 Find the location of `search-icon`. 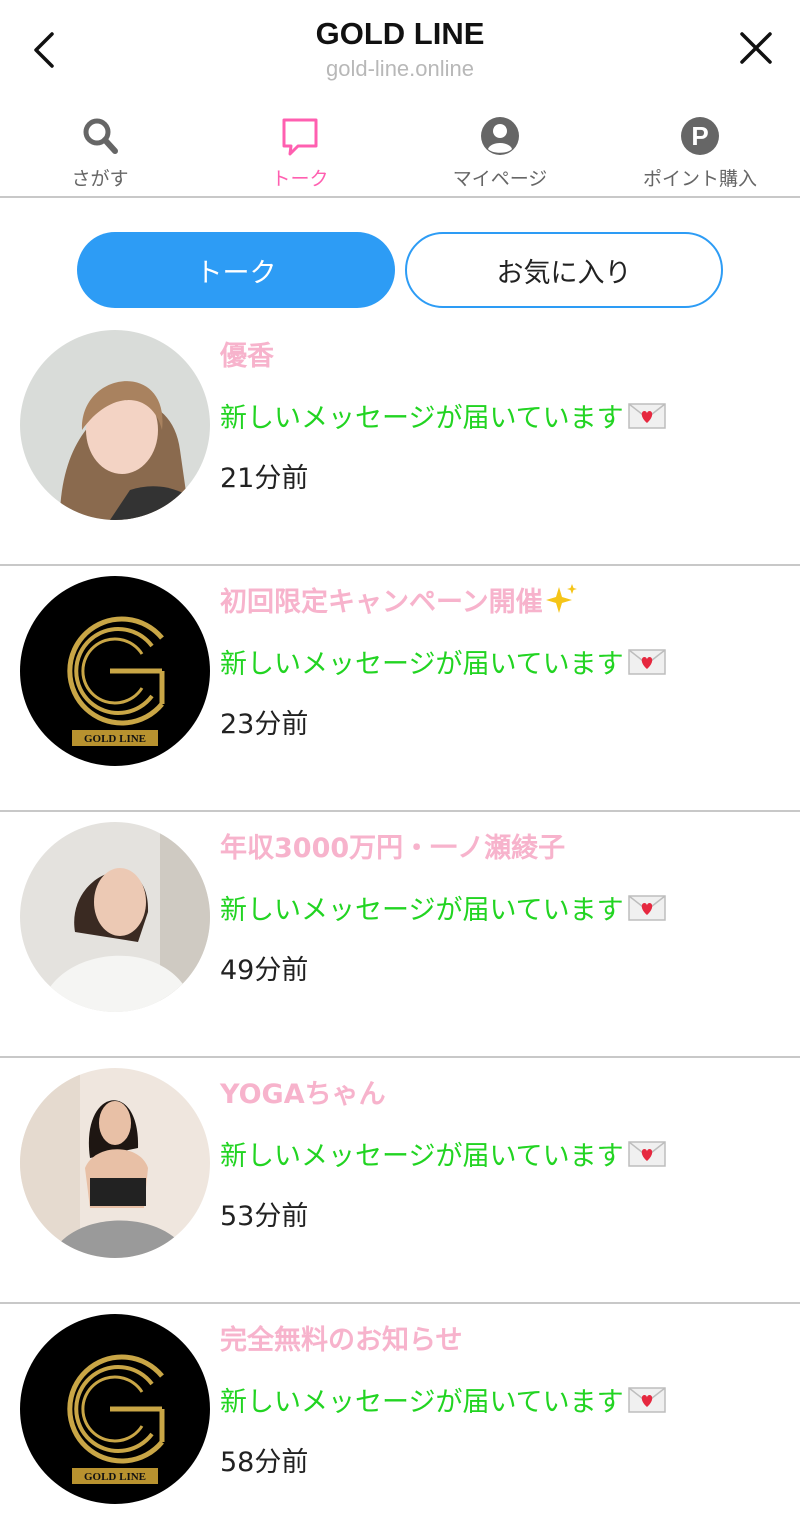

search-icon is located at coordinates (100, 136).